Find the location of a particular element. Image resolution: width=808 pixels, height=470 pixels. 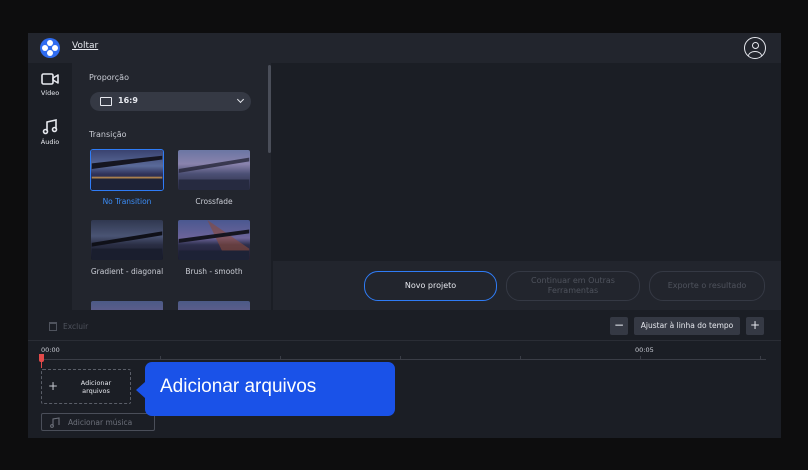

transition-label: No Transition is located at coordinates (127, 201).